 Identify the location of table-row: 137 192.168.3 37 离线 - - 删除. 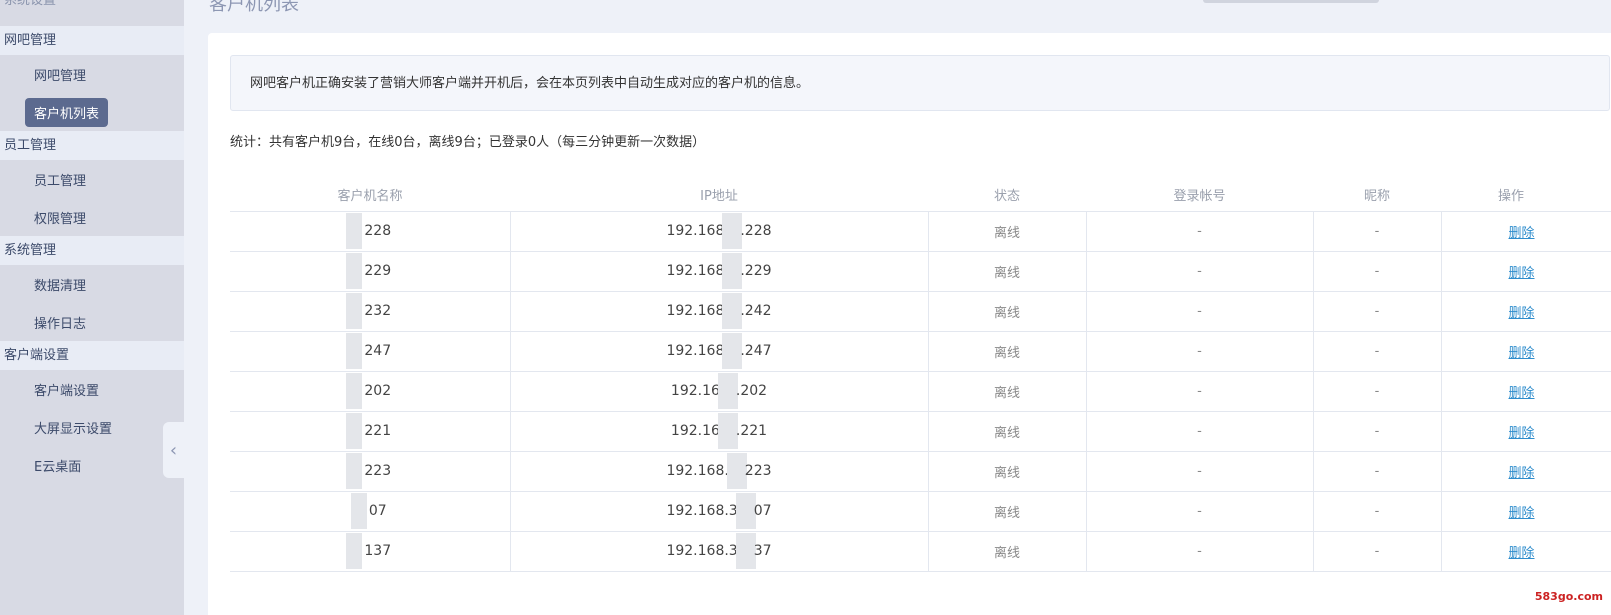
(920, 551).